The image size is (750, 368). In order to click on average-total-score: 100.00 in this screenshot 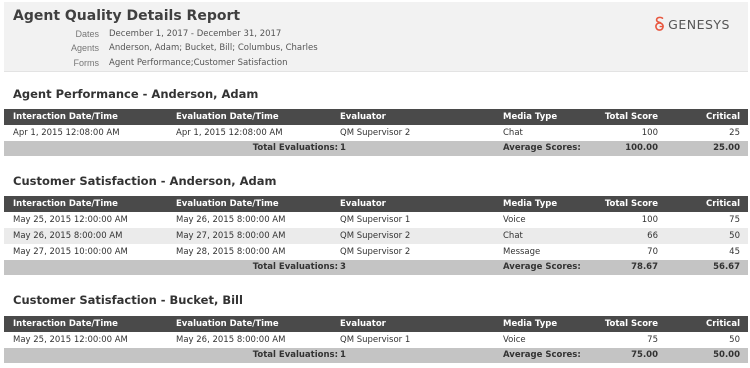, I will do `click(641, 148)`.